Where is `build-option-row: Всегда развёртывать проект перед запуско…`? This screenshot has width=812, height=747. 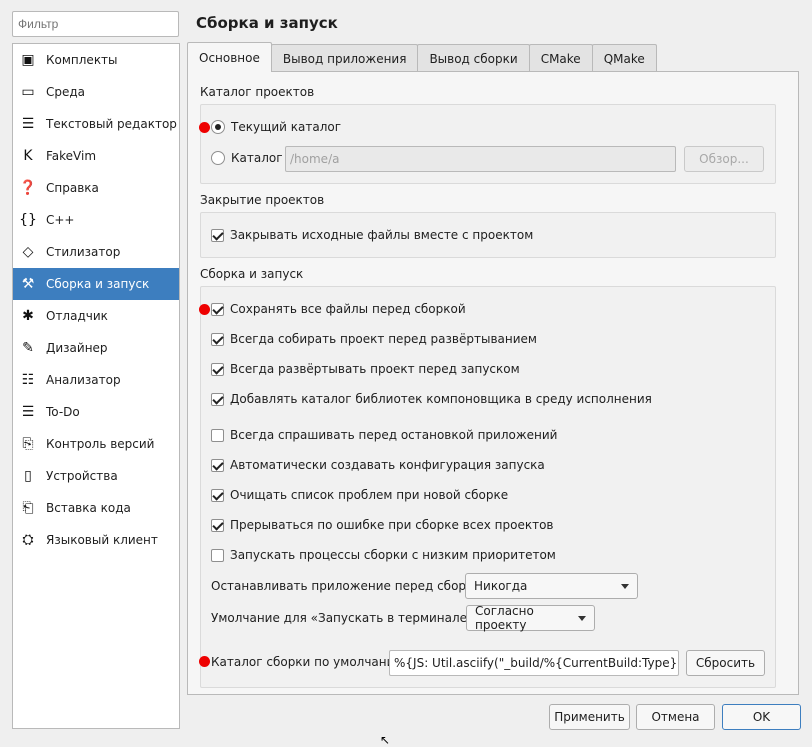 build-option-row: Всегда развёртывать проект перед запуско… is located at coordinates (365, 369).